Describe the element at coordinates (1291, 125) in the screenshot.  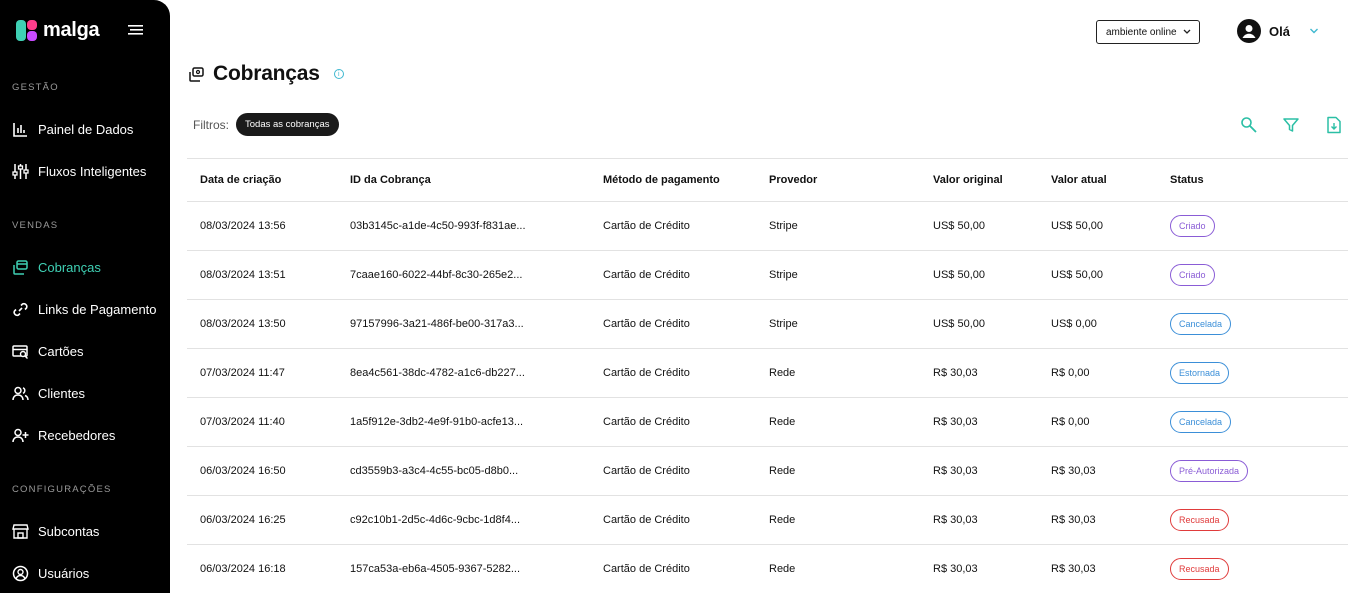
I see `filter-icon` at that location.